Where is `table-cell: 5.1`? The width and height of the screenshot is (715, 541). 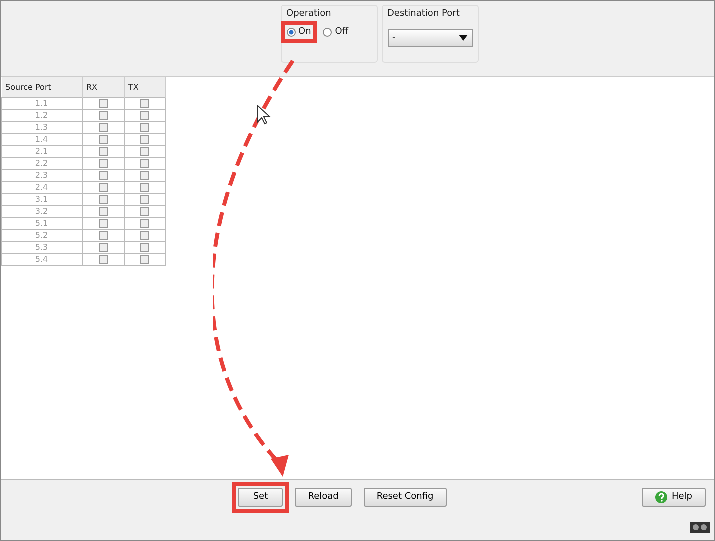
table-cell: 5.1 is located at coordinates (42, 224).